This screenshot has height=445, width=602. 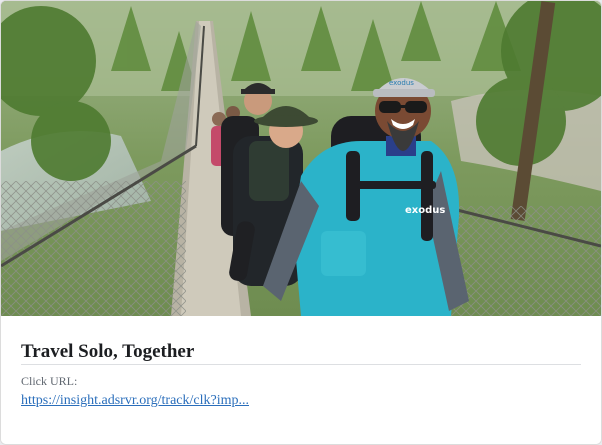 What do you see at coordinates (108, 351) in the screenshot?
I see `ad-title: Travel Solo, Together` at bounding box center [108, 351].